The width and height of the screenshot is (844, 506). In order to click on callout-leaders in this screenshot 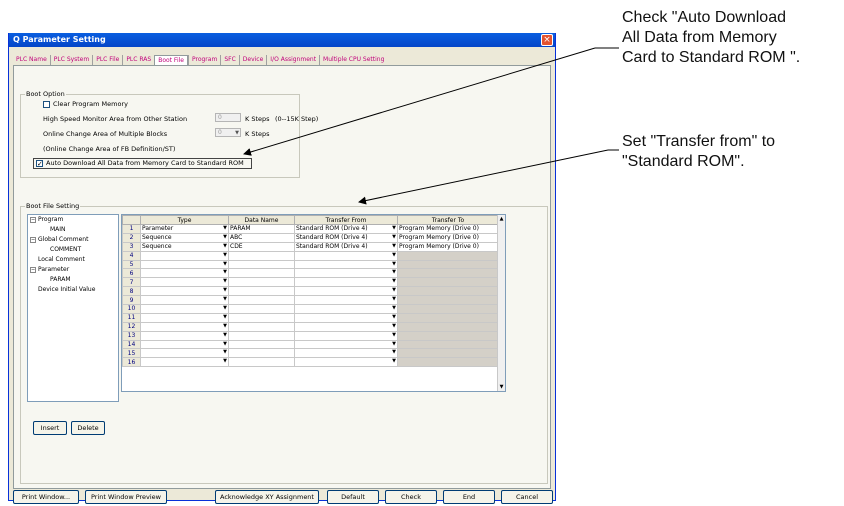, I will do `click(431, 126)`.